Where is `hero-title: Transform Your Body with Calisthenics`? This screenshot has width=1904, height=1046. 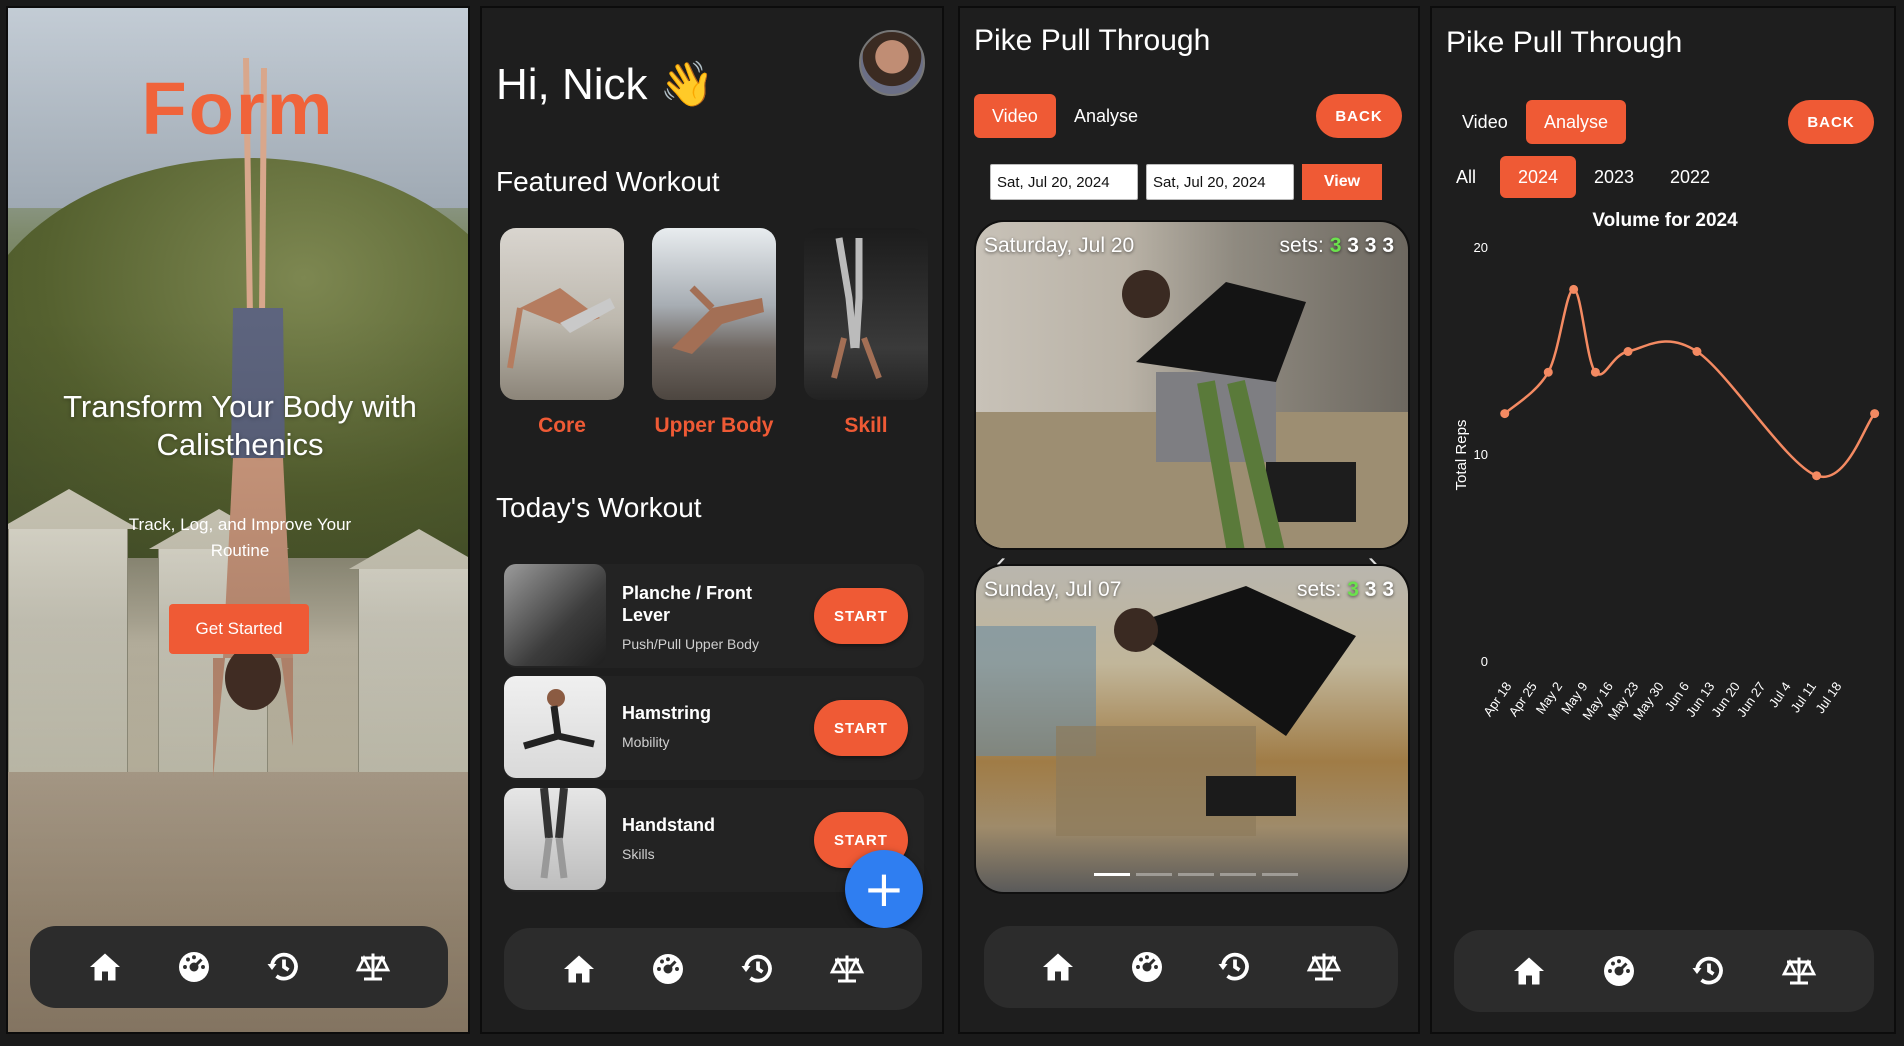 hero-title: Transform Your Body with Calisthenics is located at coordinates (240, 425).